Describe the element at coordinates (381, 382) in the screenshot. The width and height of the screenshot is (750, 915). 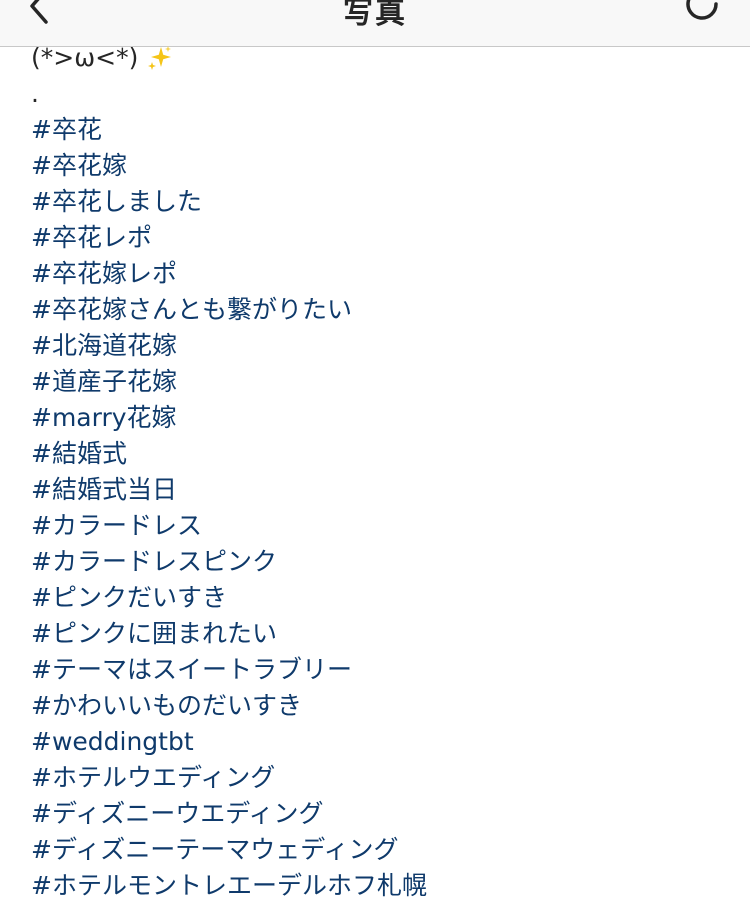
I see `hashtag-link: #道産子花嫁` at that location.